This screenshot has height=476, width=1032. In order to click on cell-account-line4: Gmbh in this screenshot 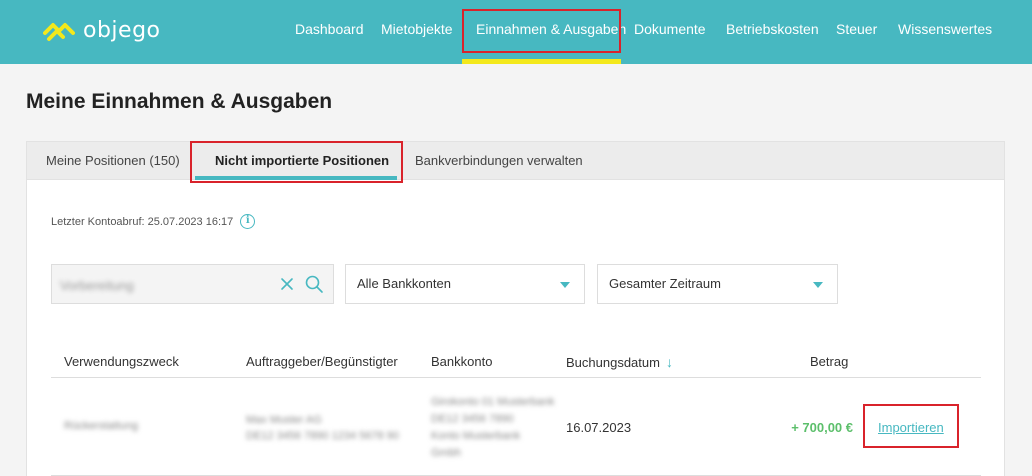, I will do `click(446, 453)`.